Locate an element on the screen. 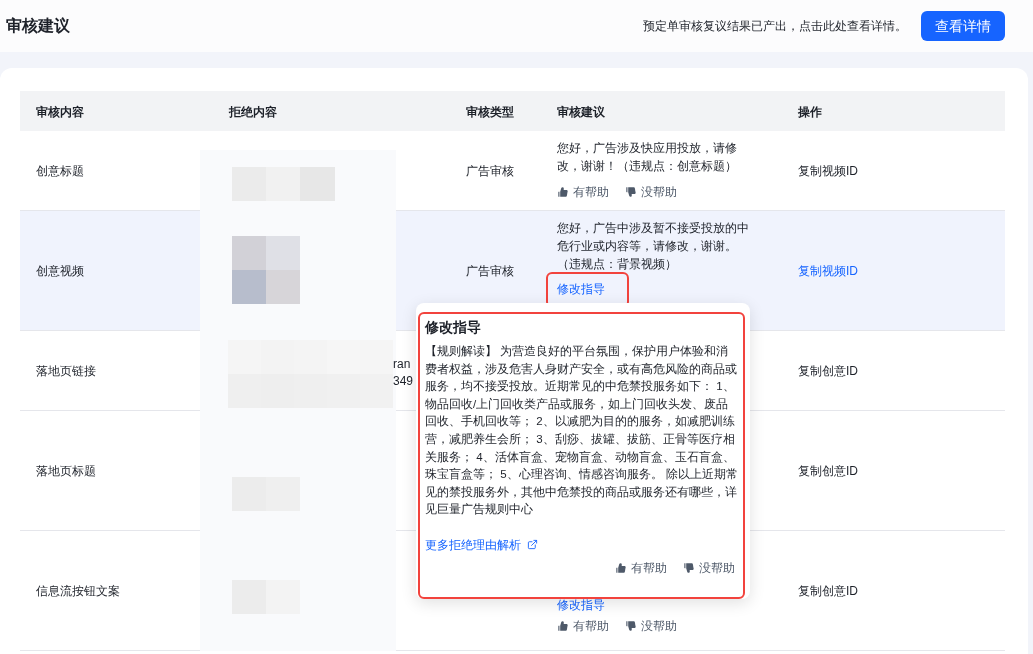 The image size is (1033, 654). suggestion-text: 您好，广告中涉及暂不接受投放的中危行业或内容等，请修改，谢谢。（违规点：背景视频） is located at coordinates (653, 246).